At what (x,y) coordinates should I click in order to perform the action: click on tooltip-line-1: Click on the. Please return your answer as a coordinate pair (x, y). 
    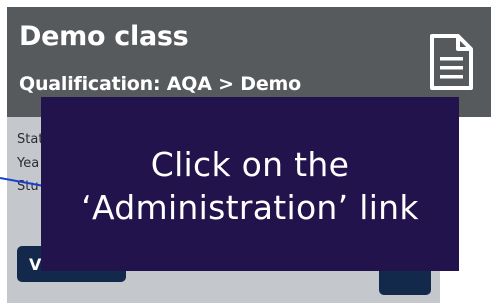
    Looking at the image, I should click on (250, 164).